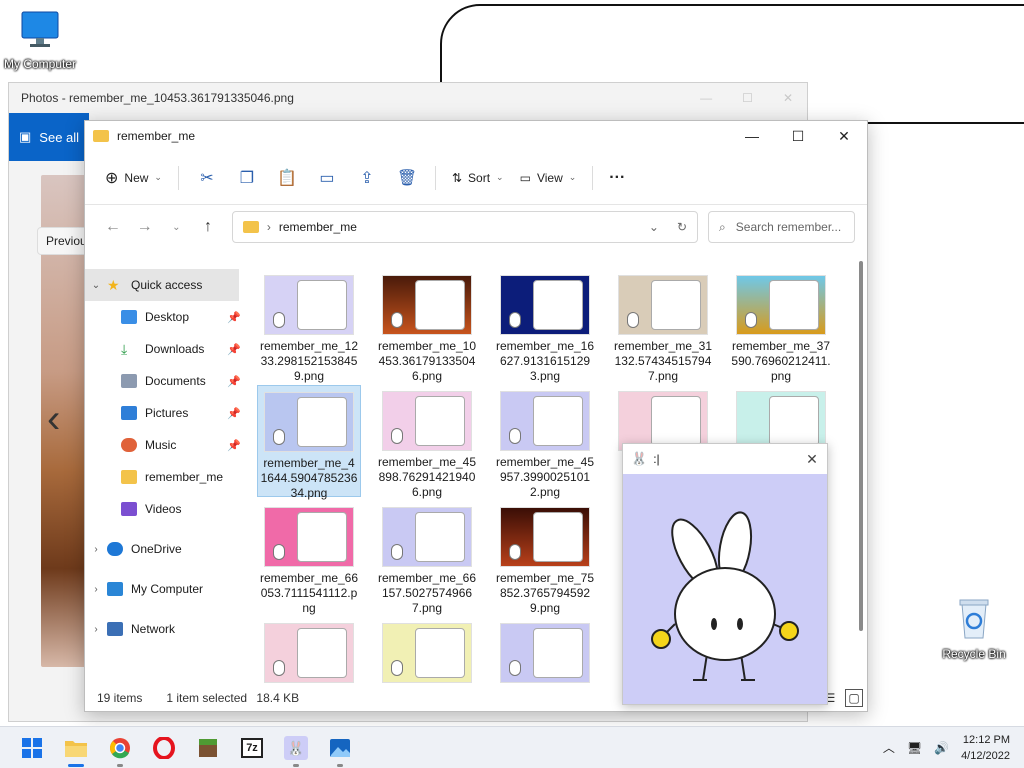 The width and height of the screenshot is (1024, 768). I want to click on tiles-view-icon: ▢, so click(854, 698).